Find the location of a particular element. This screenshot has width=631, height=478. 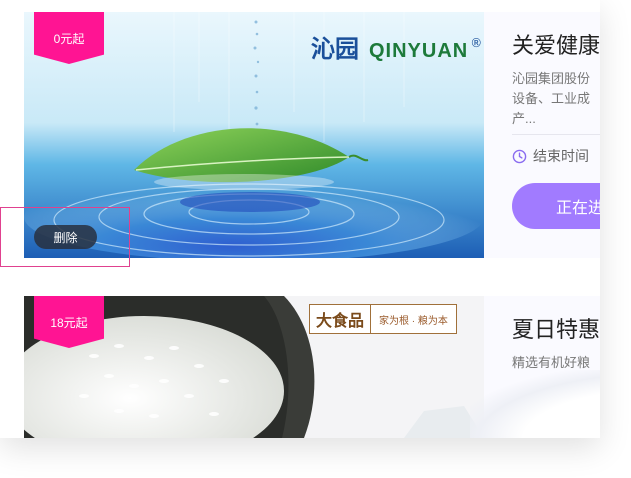

registered-mark: ® is located at coordinates (476, 43).